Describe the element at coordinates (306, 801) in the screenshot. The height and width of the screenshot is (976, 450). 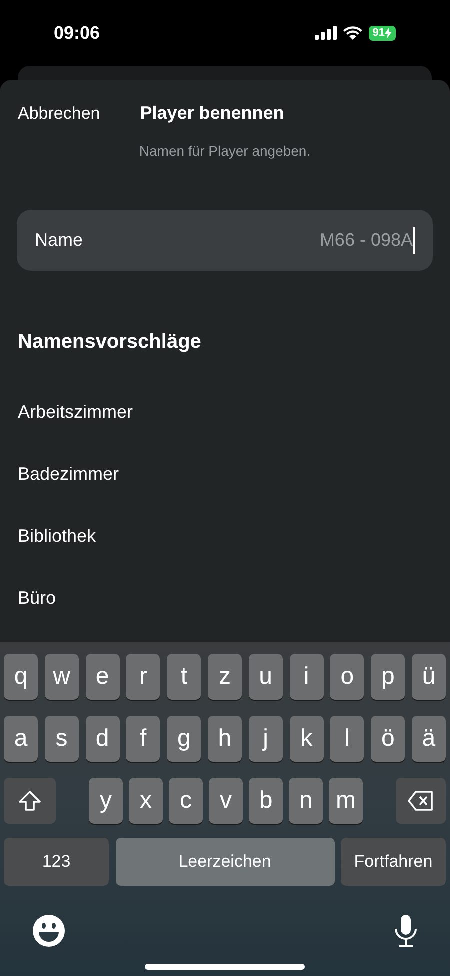
I see `keyboard-key: n` at that location.